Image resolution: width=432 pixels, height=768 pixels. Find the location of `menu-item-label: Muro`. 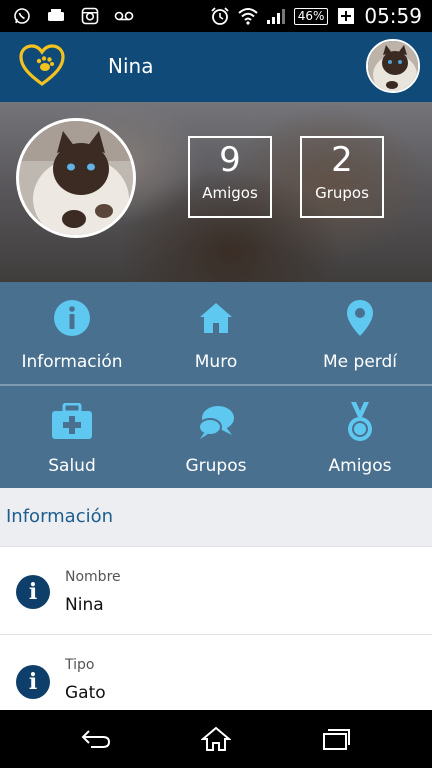

menu-item-label: Muro is located at coordinates (216, 362).